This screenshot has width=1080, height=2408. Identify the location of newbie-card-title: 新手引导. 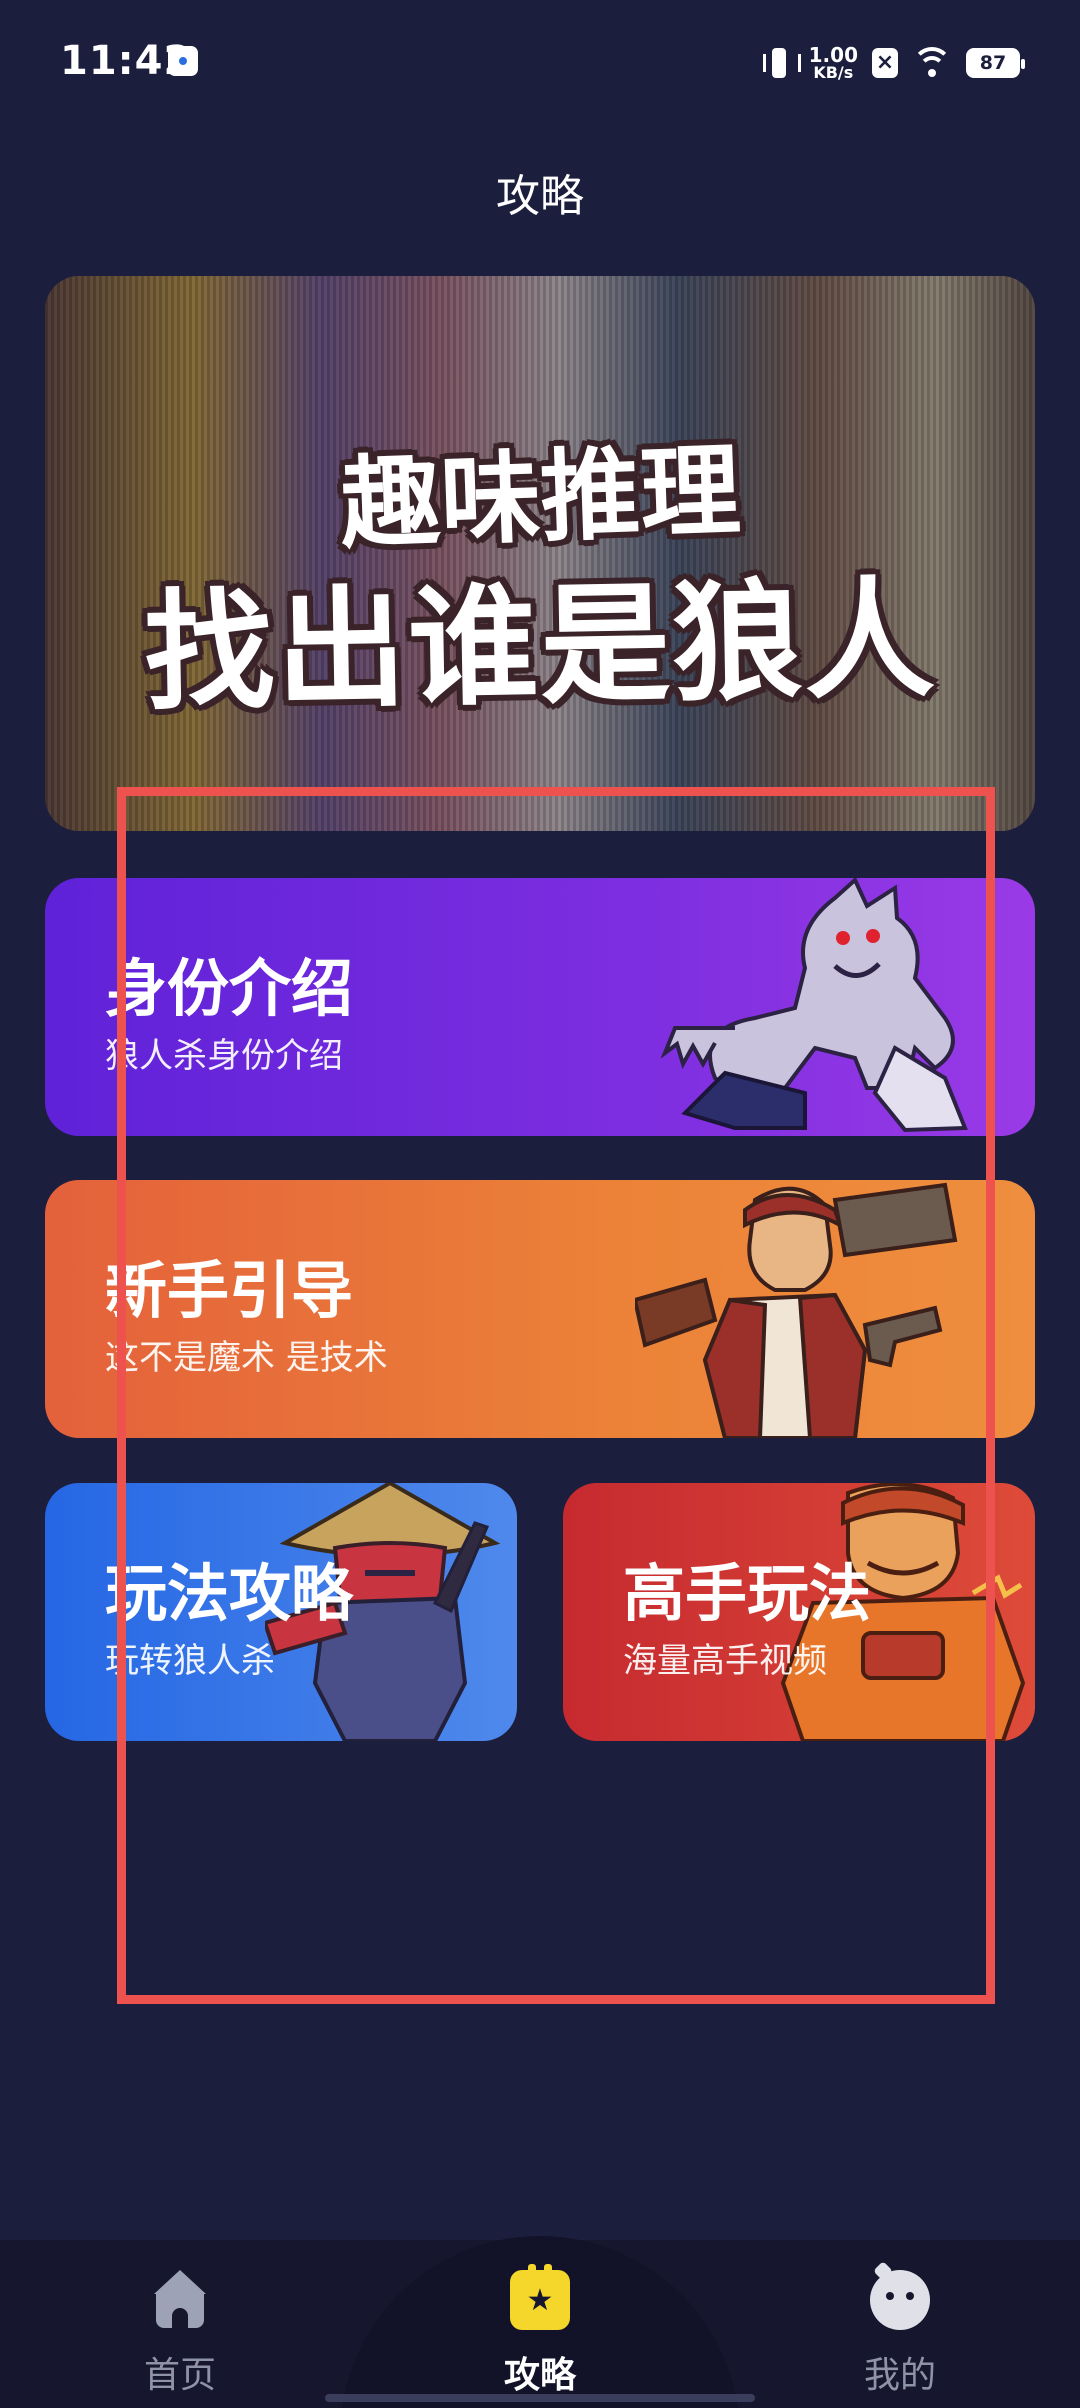
(229, 1290).